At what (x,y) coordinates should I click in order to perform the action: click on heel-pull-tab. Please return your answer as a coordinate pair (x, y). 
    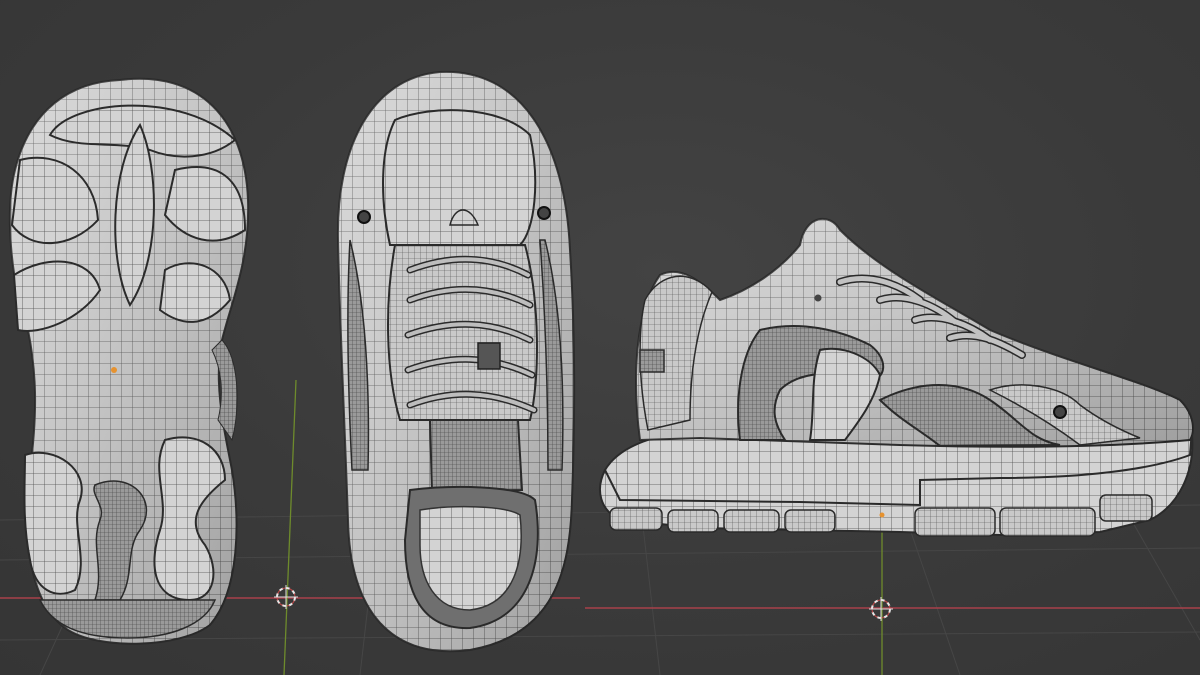
    Looking at the image, I should click on (652, 361).